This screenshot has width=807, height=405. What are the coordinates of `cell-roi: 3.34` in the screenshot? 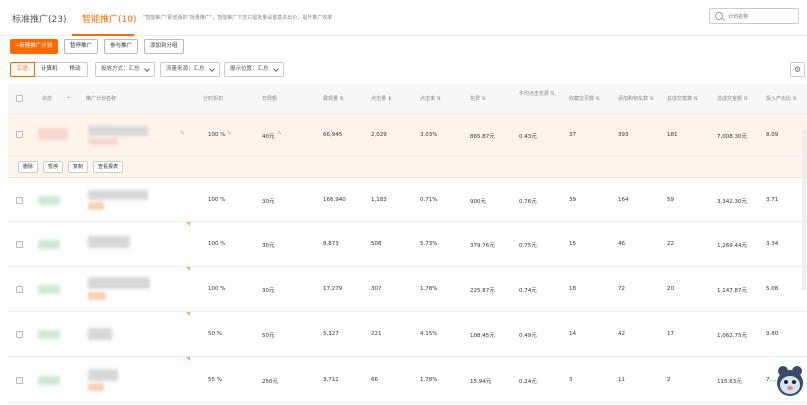 It's located at (772, 244).